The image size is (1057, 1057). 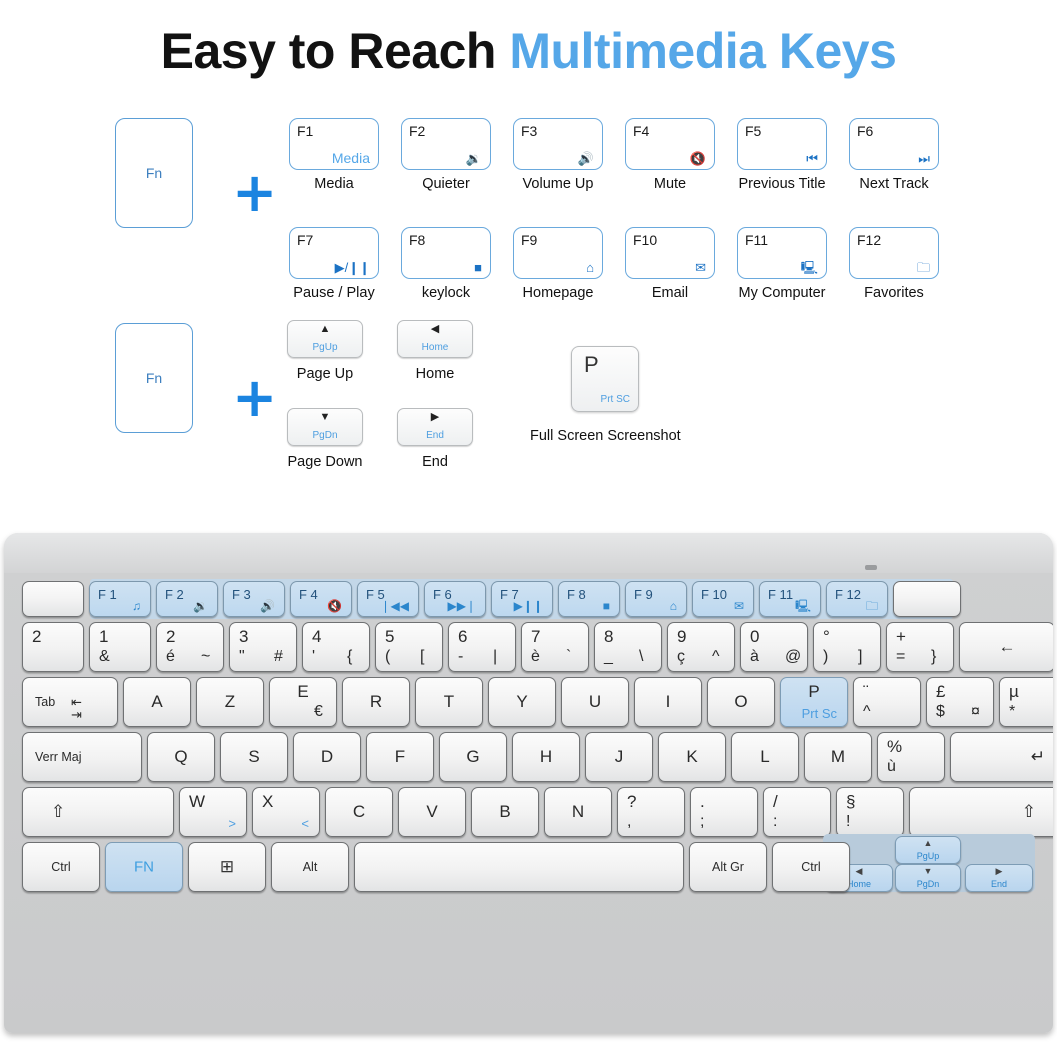 I want to click on left-ctrl-key: Ctrl, so click(x=61, y=867).